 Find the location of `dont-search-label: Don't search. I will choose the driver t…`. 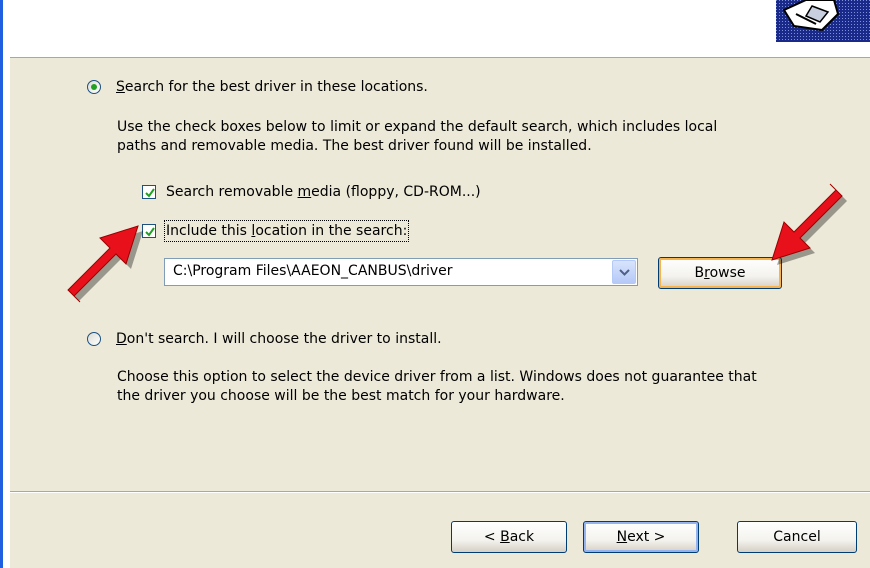

dont-search-label: Don't search. I will choose the driver t… is located at coordinates (279, 339).